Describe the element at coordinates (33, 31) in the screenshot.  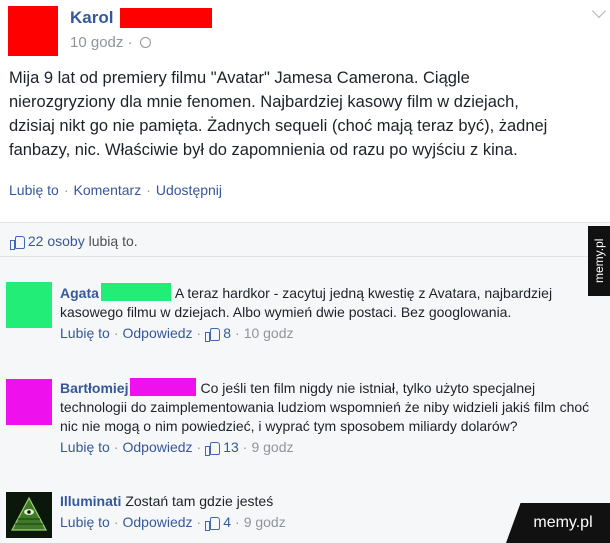
I see `author-avatar` at that location.